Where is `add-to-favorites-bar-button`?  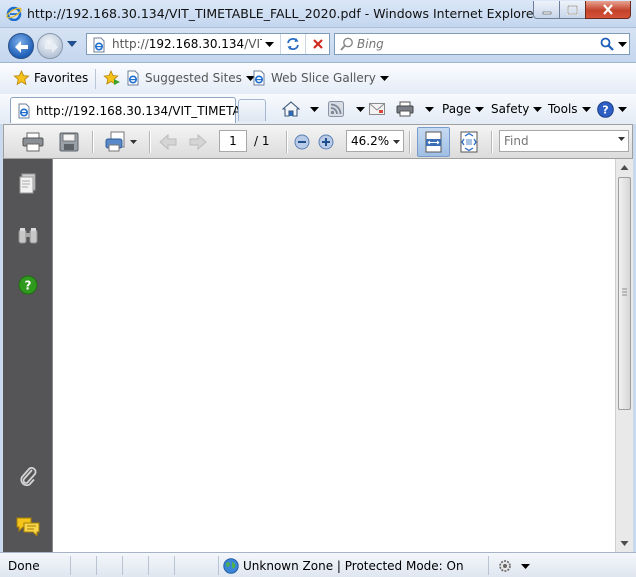 add-to-favorites-bar-button is located at coordinates (112, 78).